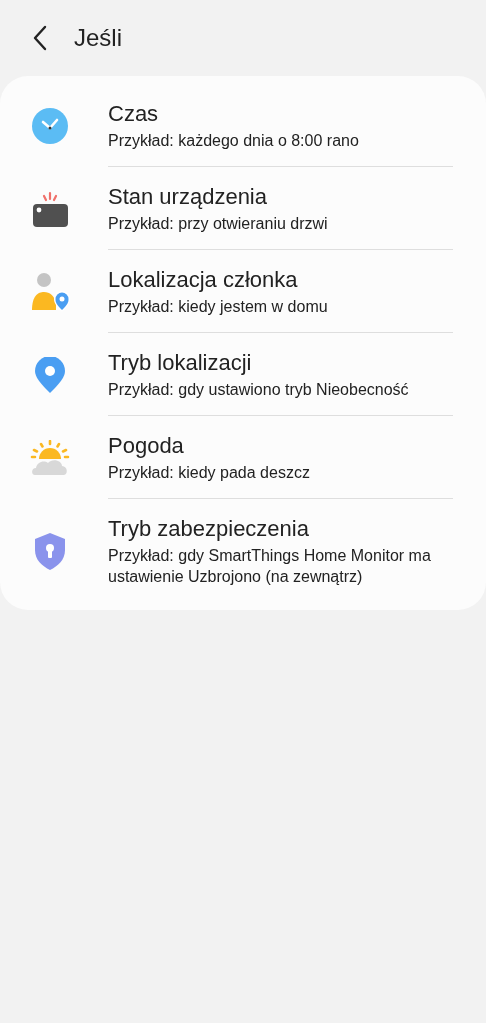 This screenshot has width=486, height=1023. What do you see at coordinates (209, 529) in the screenshot?
I see `condition-title: Tryb zabezpieczenia` at bounding box center [209, 529].